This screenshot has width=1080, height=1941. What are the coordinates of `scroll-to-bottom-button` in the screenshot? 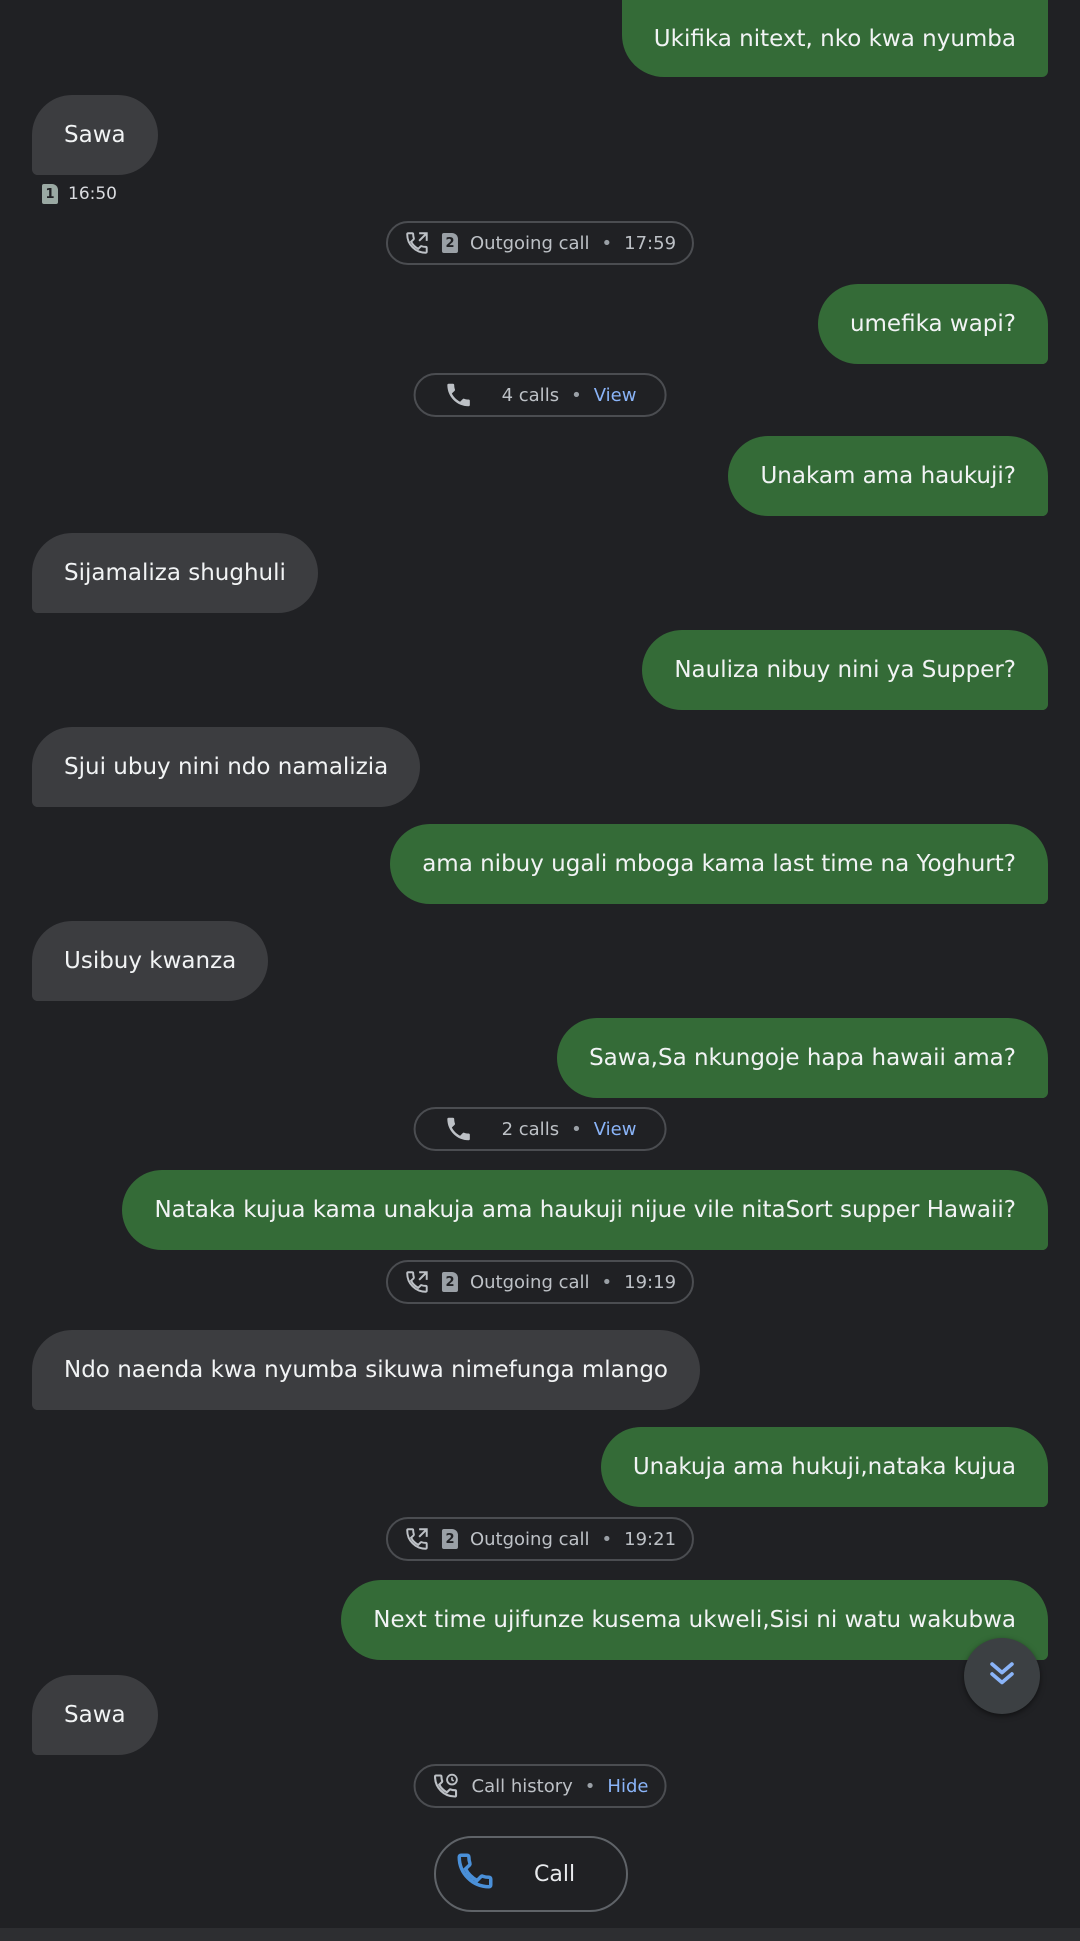 It's located at (1002, 1676).